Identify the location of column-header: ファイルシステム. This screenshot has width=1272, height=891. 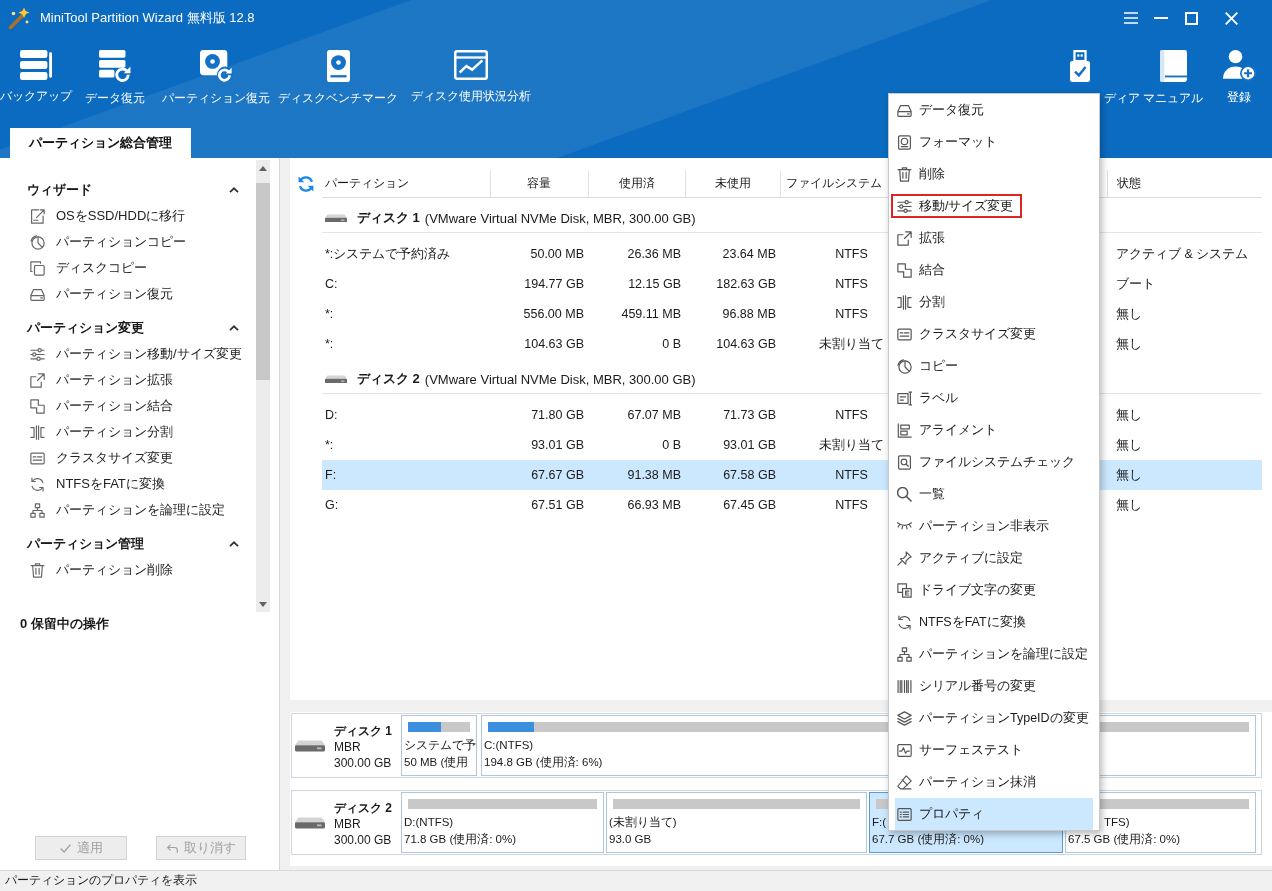
(833, 183).